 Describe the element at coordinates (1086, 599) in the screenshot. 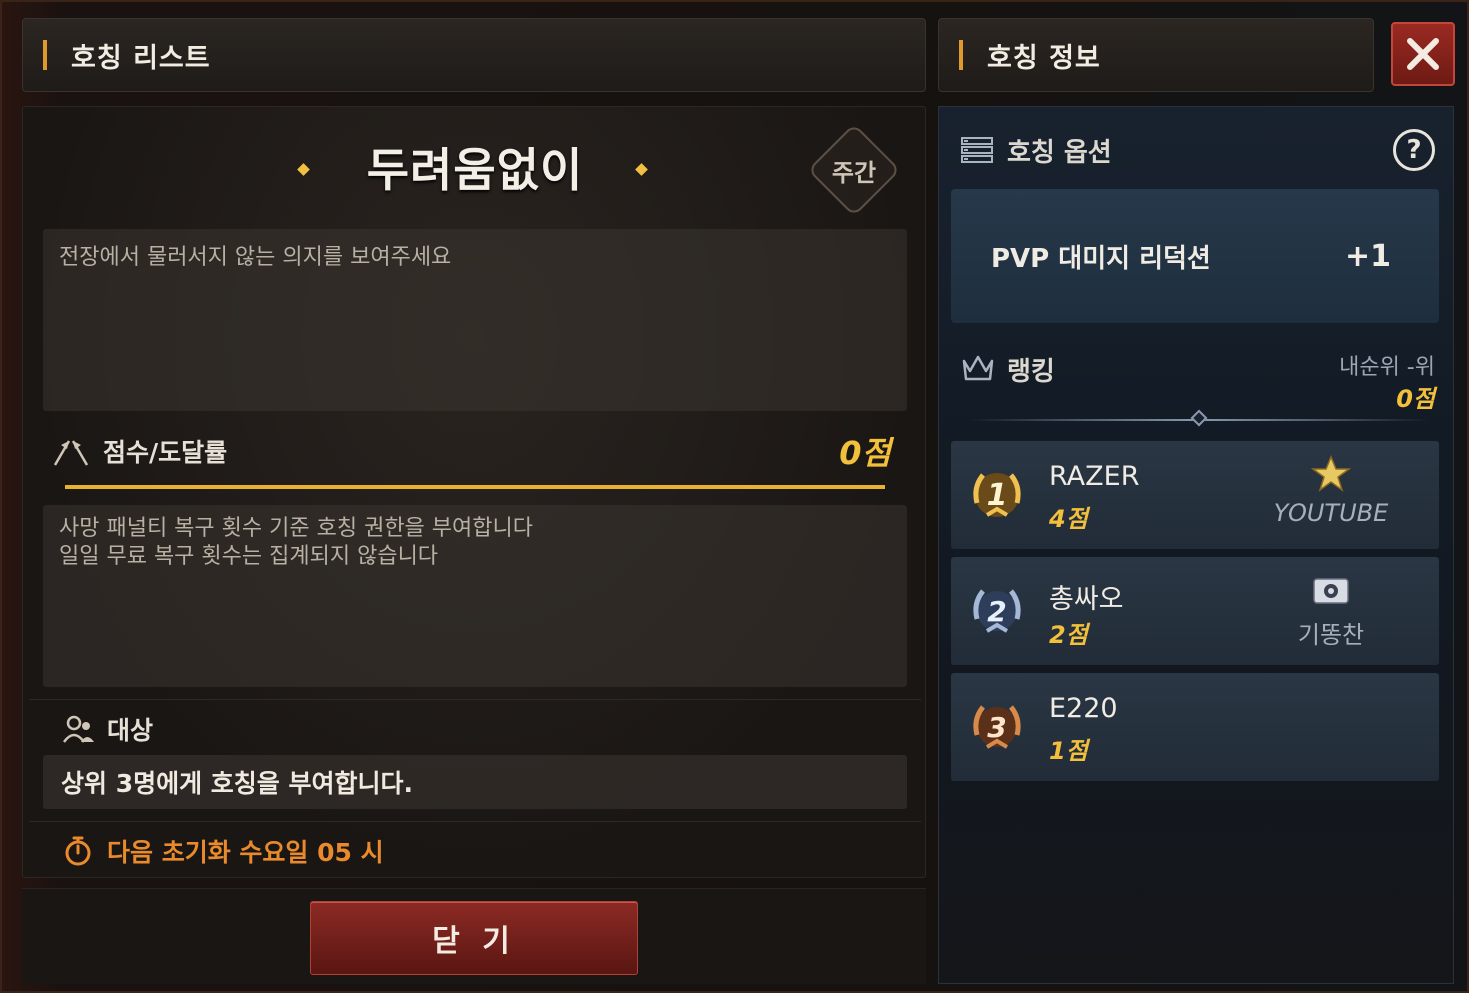

I see `player-name: 총싸오` at that location.